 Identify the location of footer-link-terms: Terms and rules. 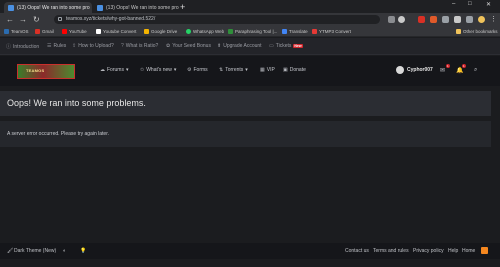
(391, 251).